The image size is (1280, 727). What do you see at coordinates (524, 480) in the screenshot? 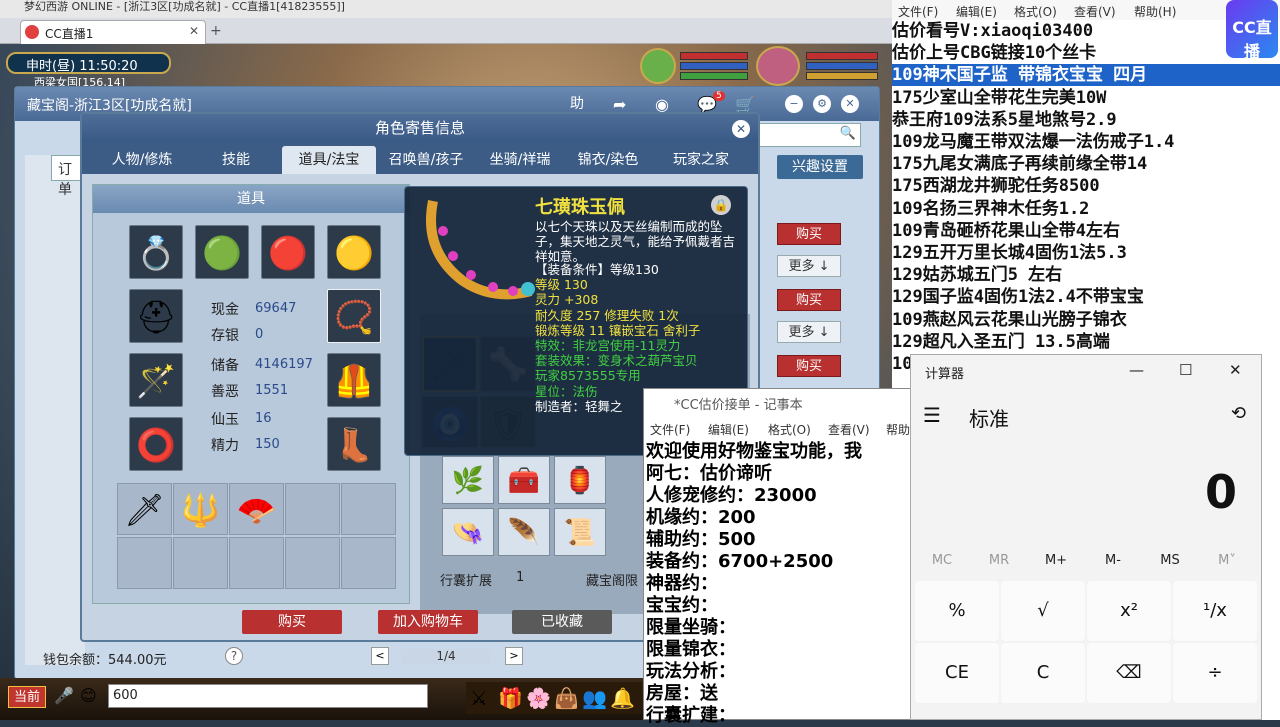
I see `bag-slot: 🧰` at bounding box center [524, 480].